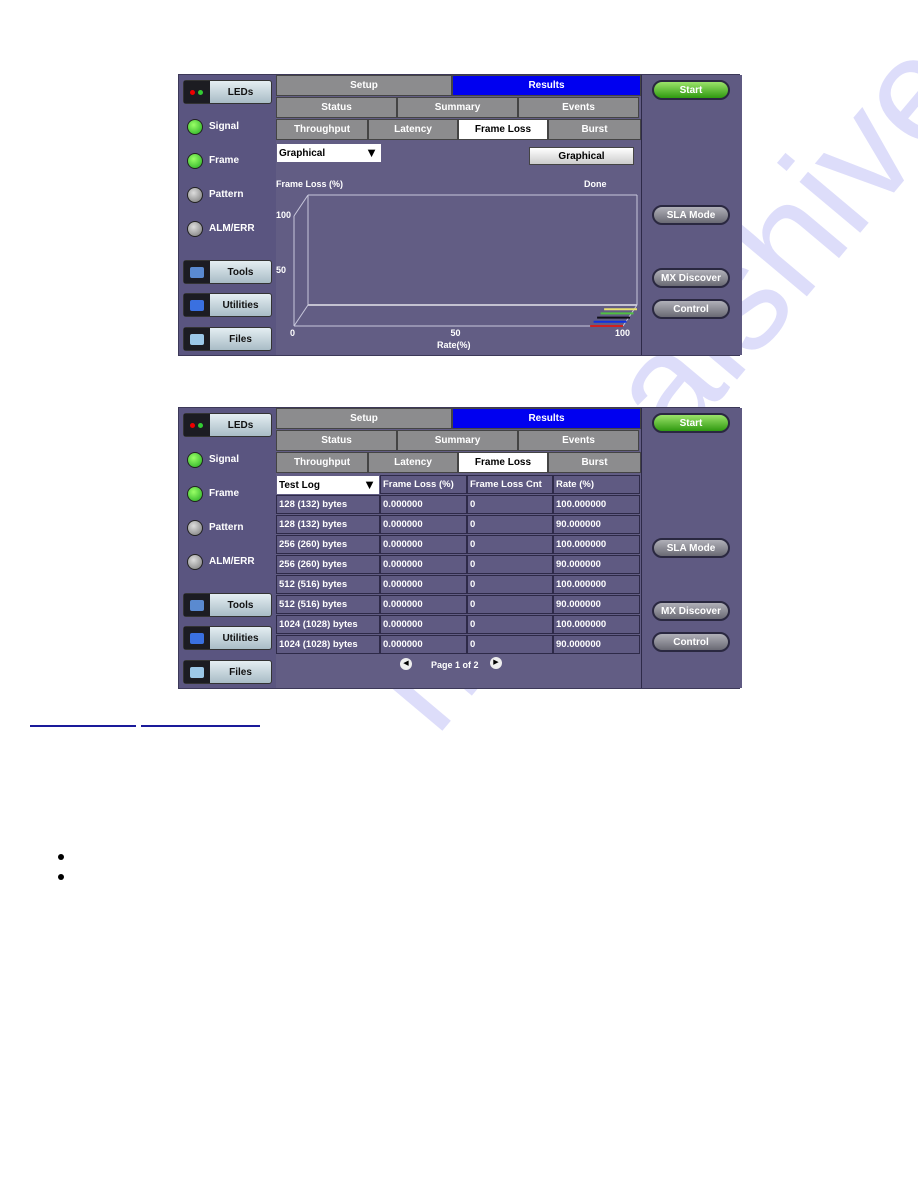  I want to click on prev-page-icon: ◀, so click(406, 664).